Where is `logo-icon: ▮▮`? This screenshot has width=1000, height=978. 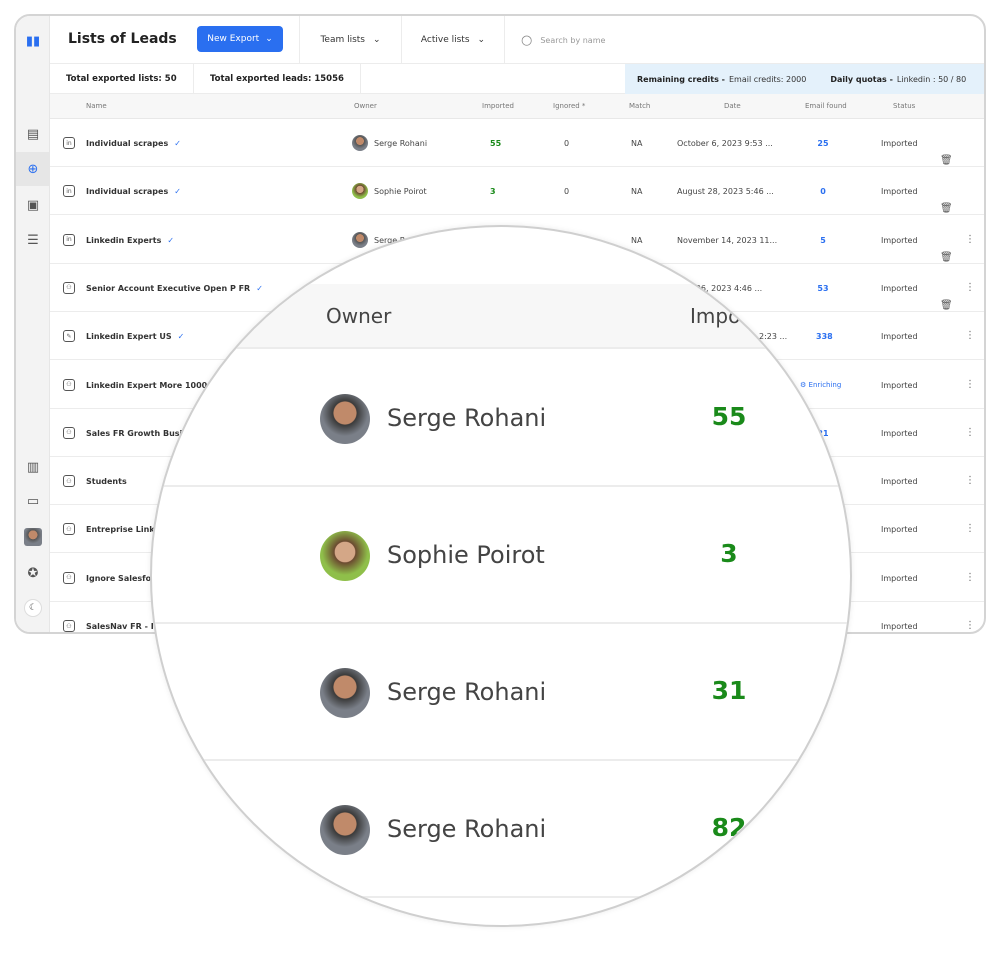
logo-icon: ▮▮ is located at coordinates (33, 41).